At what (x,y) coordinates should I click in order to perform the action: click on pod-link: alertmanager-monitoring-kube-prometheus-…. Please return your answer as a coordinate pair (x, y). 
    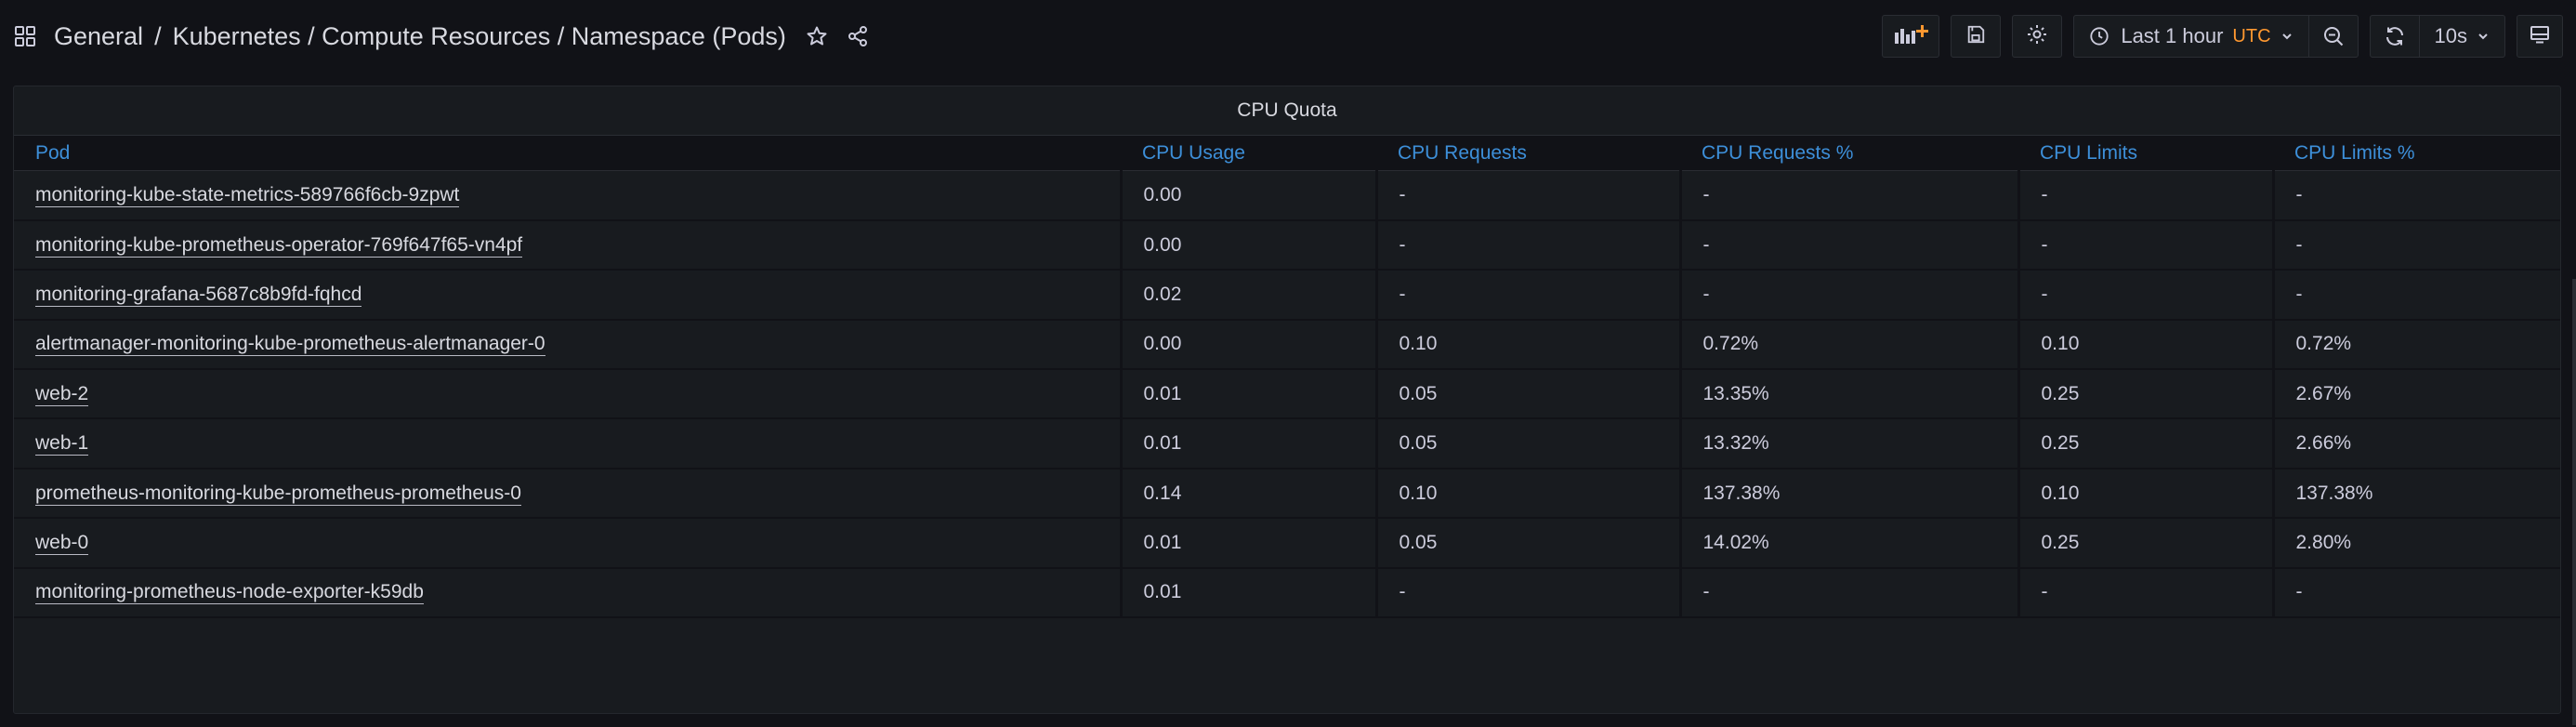
    Looking at the image, I should click on (290, 345).